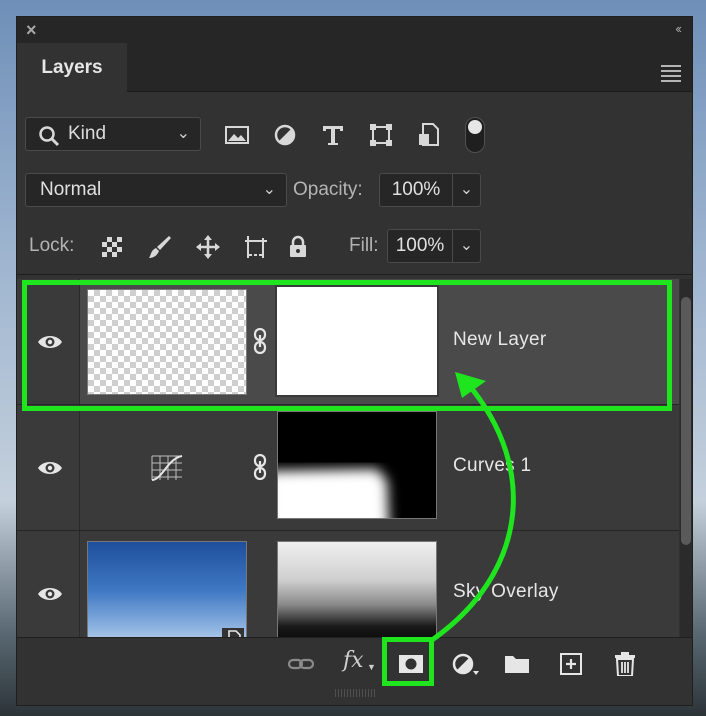 Image resolution: width=706 pixels, height=716 pixels. What do you see at coordinates (472, 507) in the screenshot?
I see `annotation-arrow` at bounding box center [472, 507].